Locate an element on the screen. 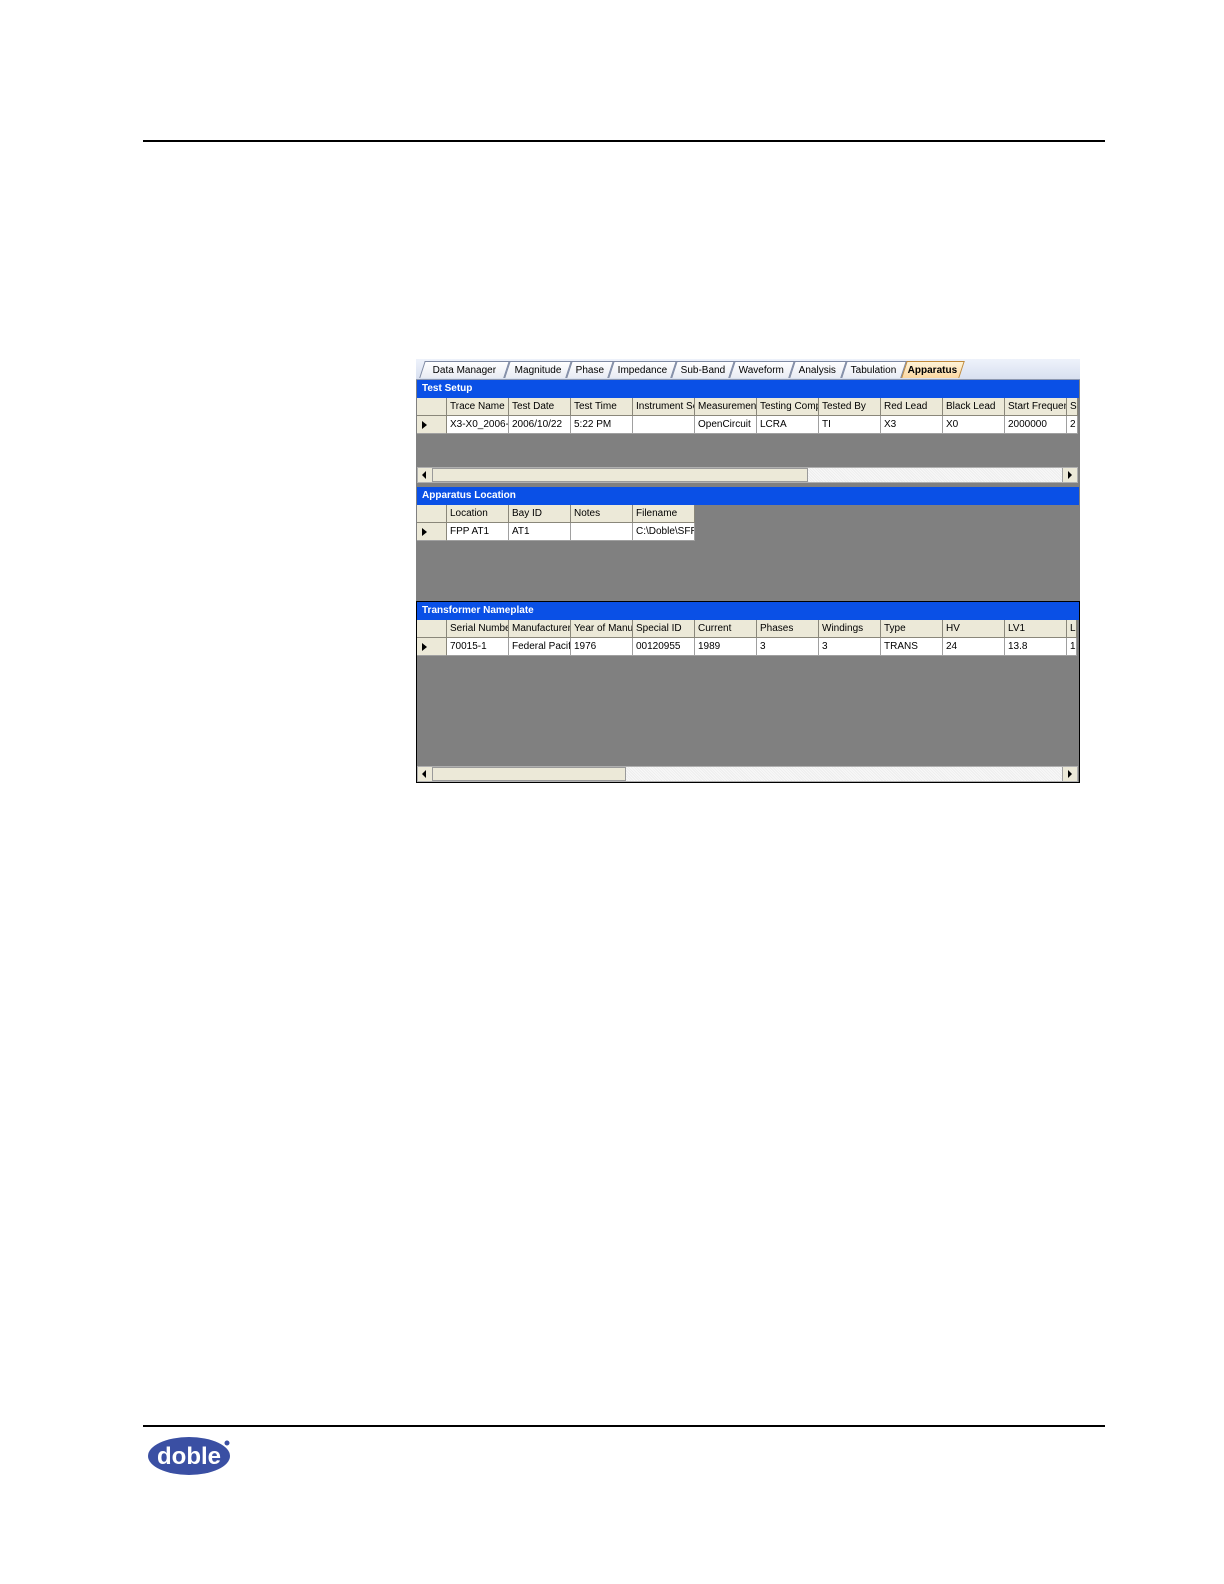 The image size is (1224, 1584). table-cell: 2 is located at coordinates (1072, 425).